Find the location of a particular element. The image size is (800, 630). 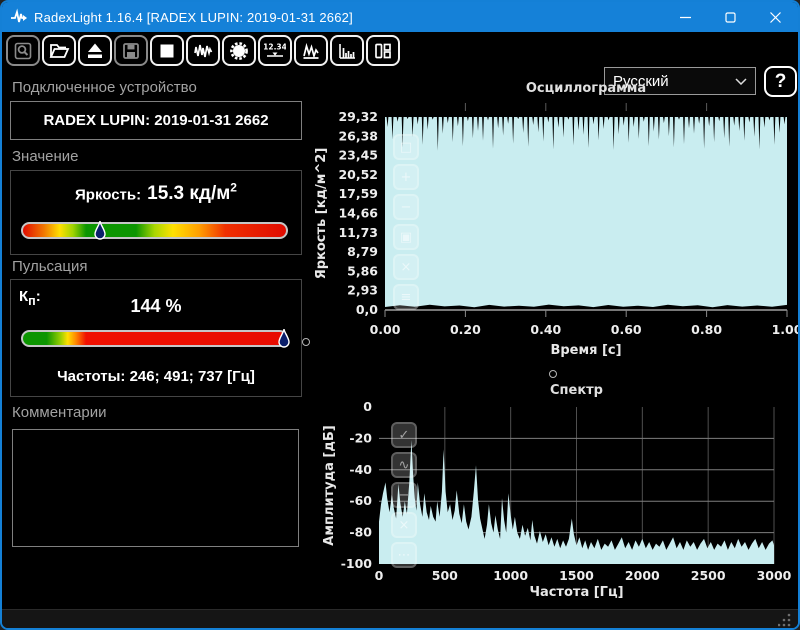

eject-icon is located at coordinates (95, 50).